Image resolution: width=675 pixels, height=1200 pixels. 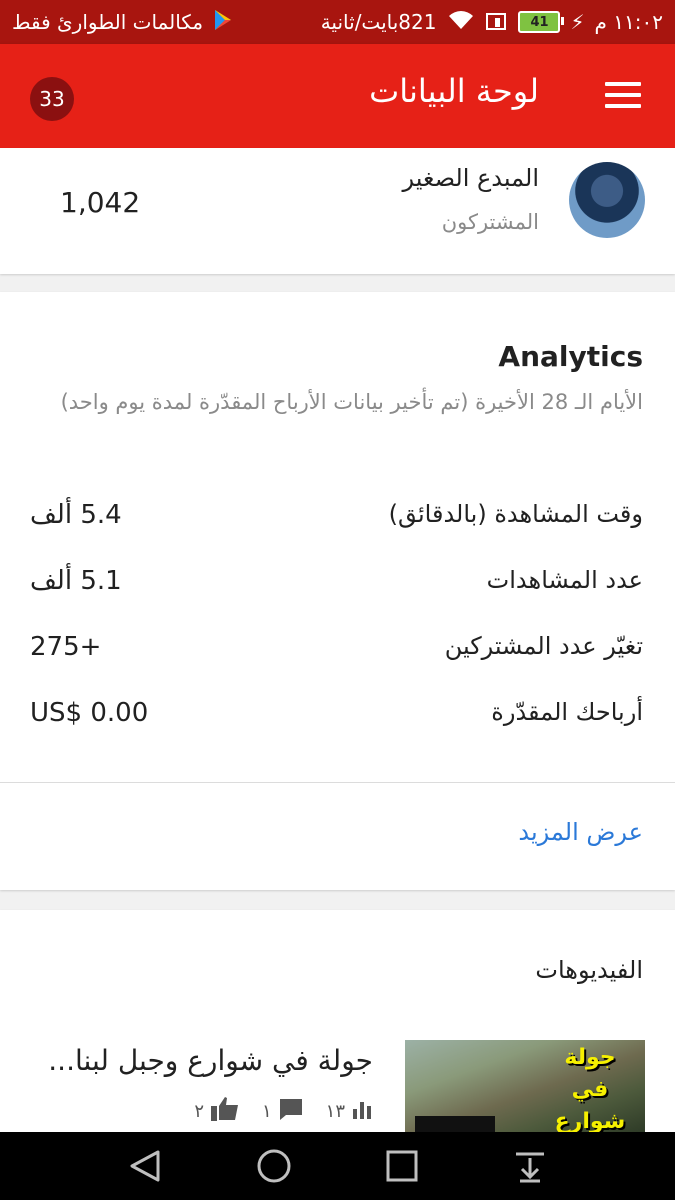 I want to click on system-nav-bar, so click(x=337, y=1166).